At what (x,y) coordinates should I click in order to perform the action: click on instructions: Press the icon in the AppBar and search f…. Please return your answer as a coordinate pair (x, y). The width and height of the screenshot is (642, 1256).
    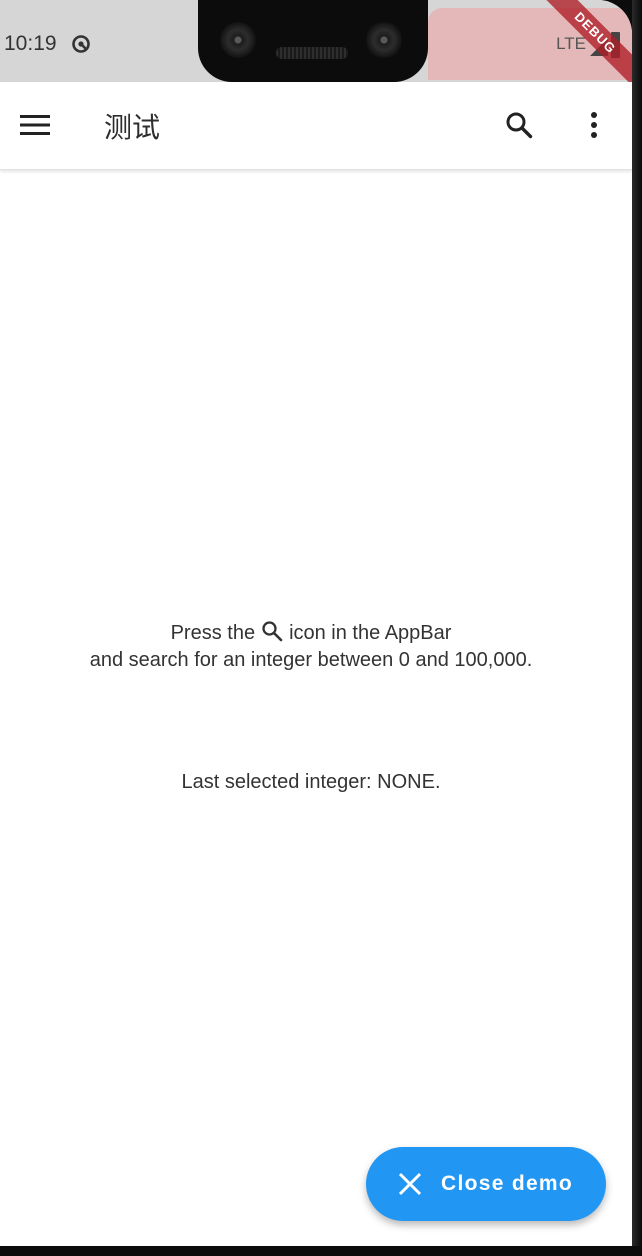
    Looking at the image, I should click on (311, 647).